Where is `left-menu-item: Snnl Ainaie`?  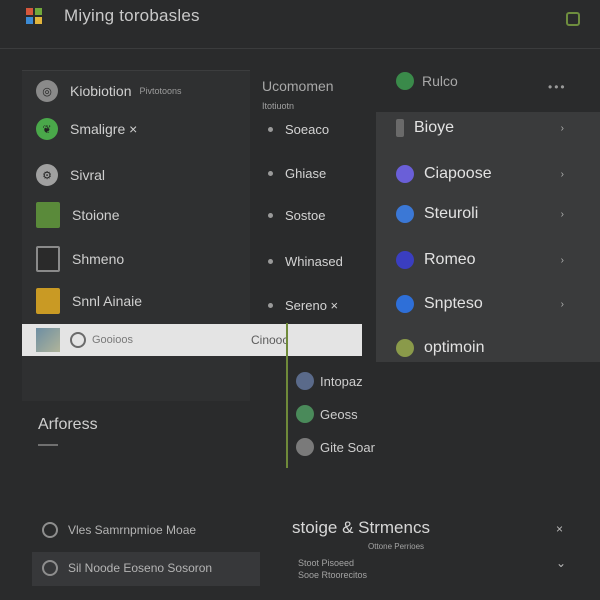
left-menu-item: Snnl Ainaie is located at coordinates (136, 301).